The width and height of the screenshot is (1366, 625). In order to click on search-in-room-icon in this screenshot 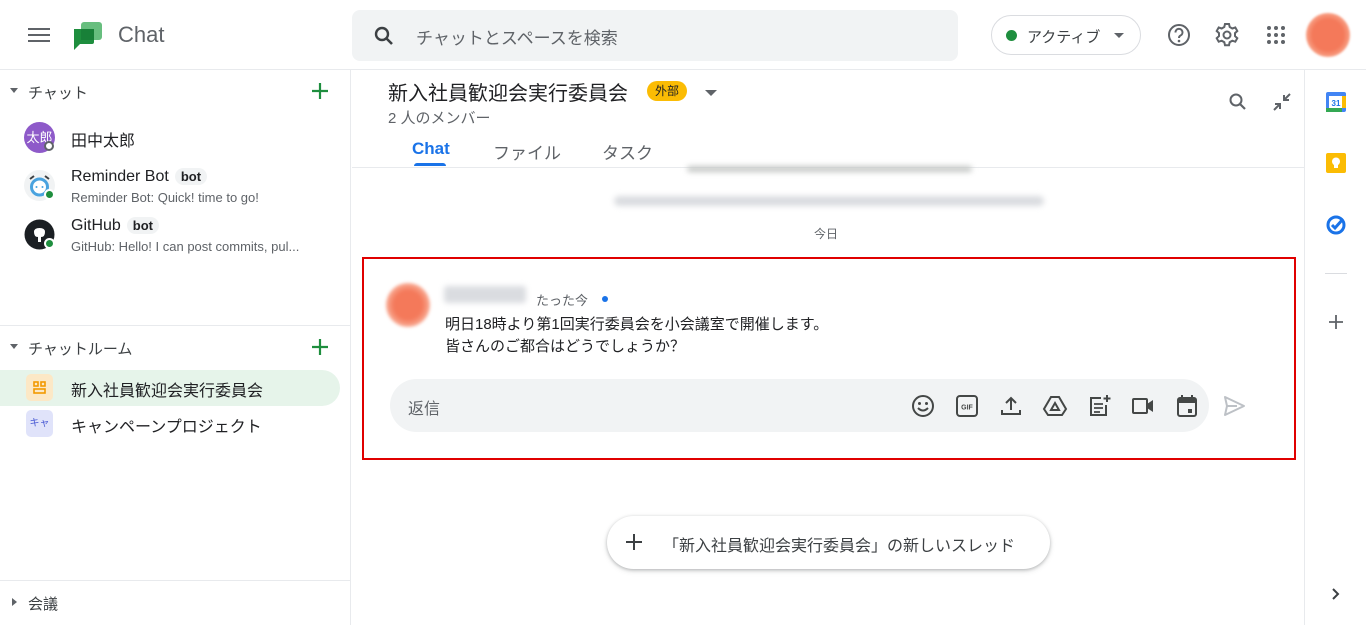, I will do `click(1238, 102)`.